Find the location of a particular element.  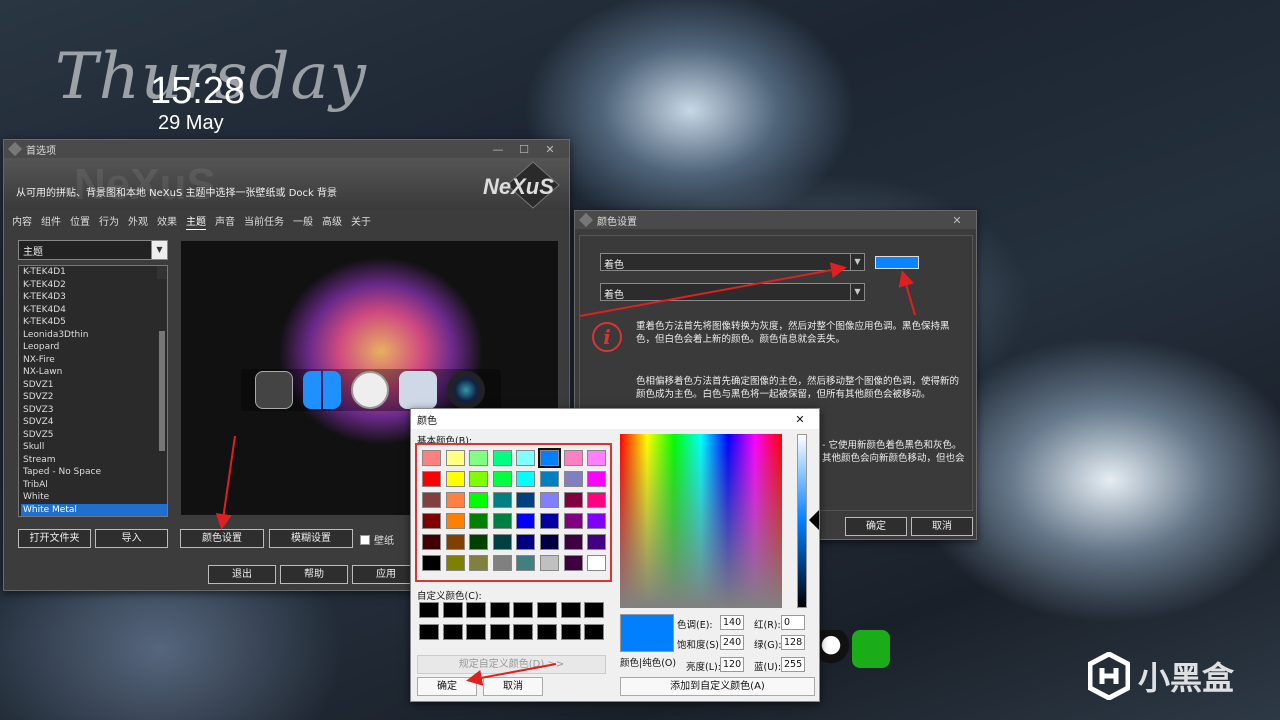

colordlg-cancel-button: 取消 is located at coordinates (513, 686).